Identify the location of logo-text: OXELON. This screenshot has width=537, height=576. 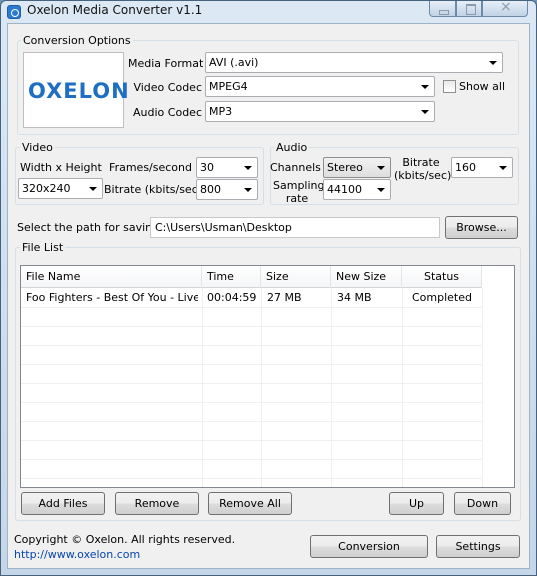
(79, 91).